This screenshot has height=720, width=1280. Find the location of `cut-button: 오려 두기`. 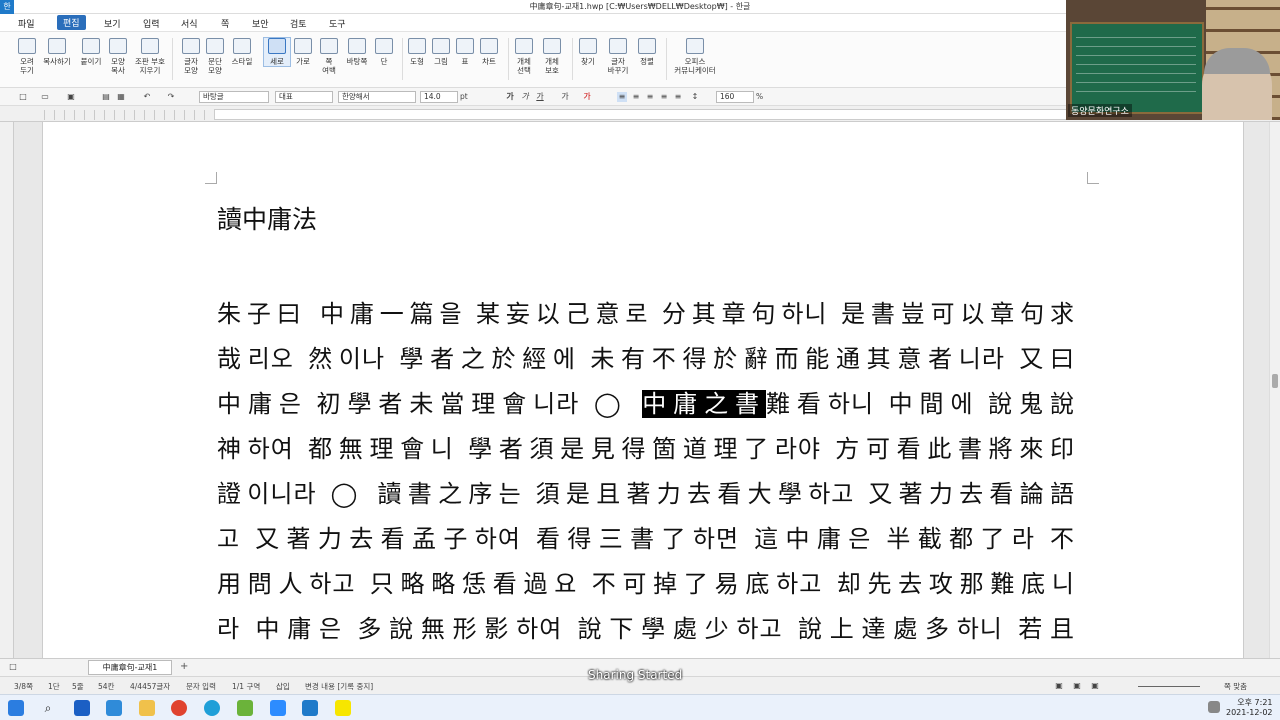

cut-button: 오려 두기 is located at coordinates (27, 56).